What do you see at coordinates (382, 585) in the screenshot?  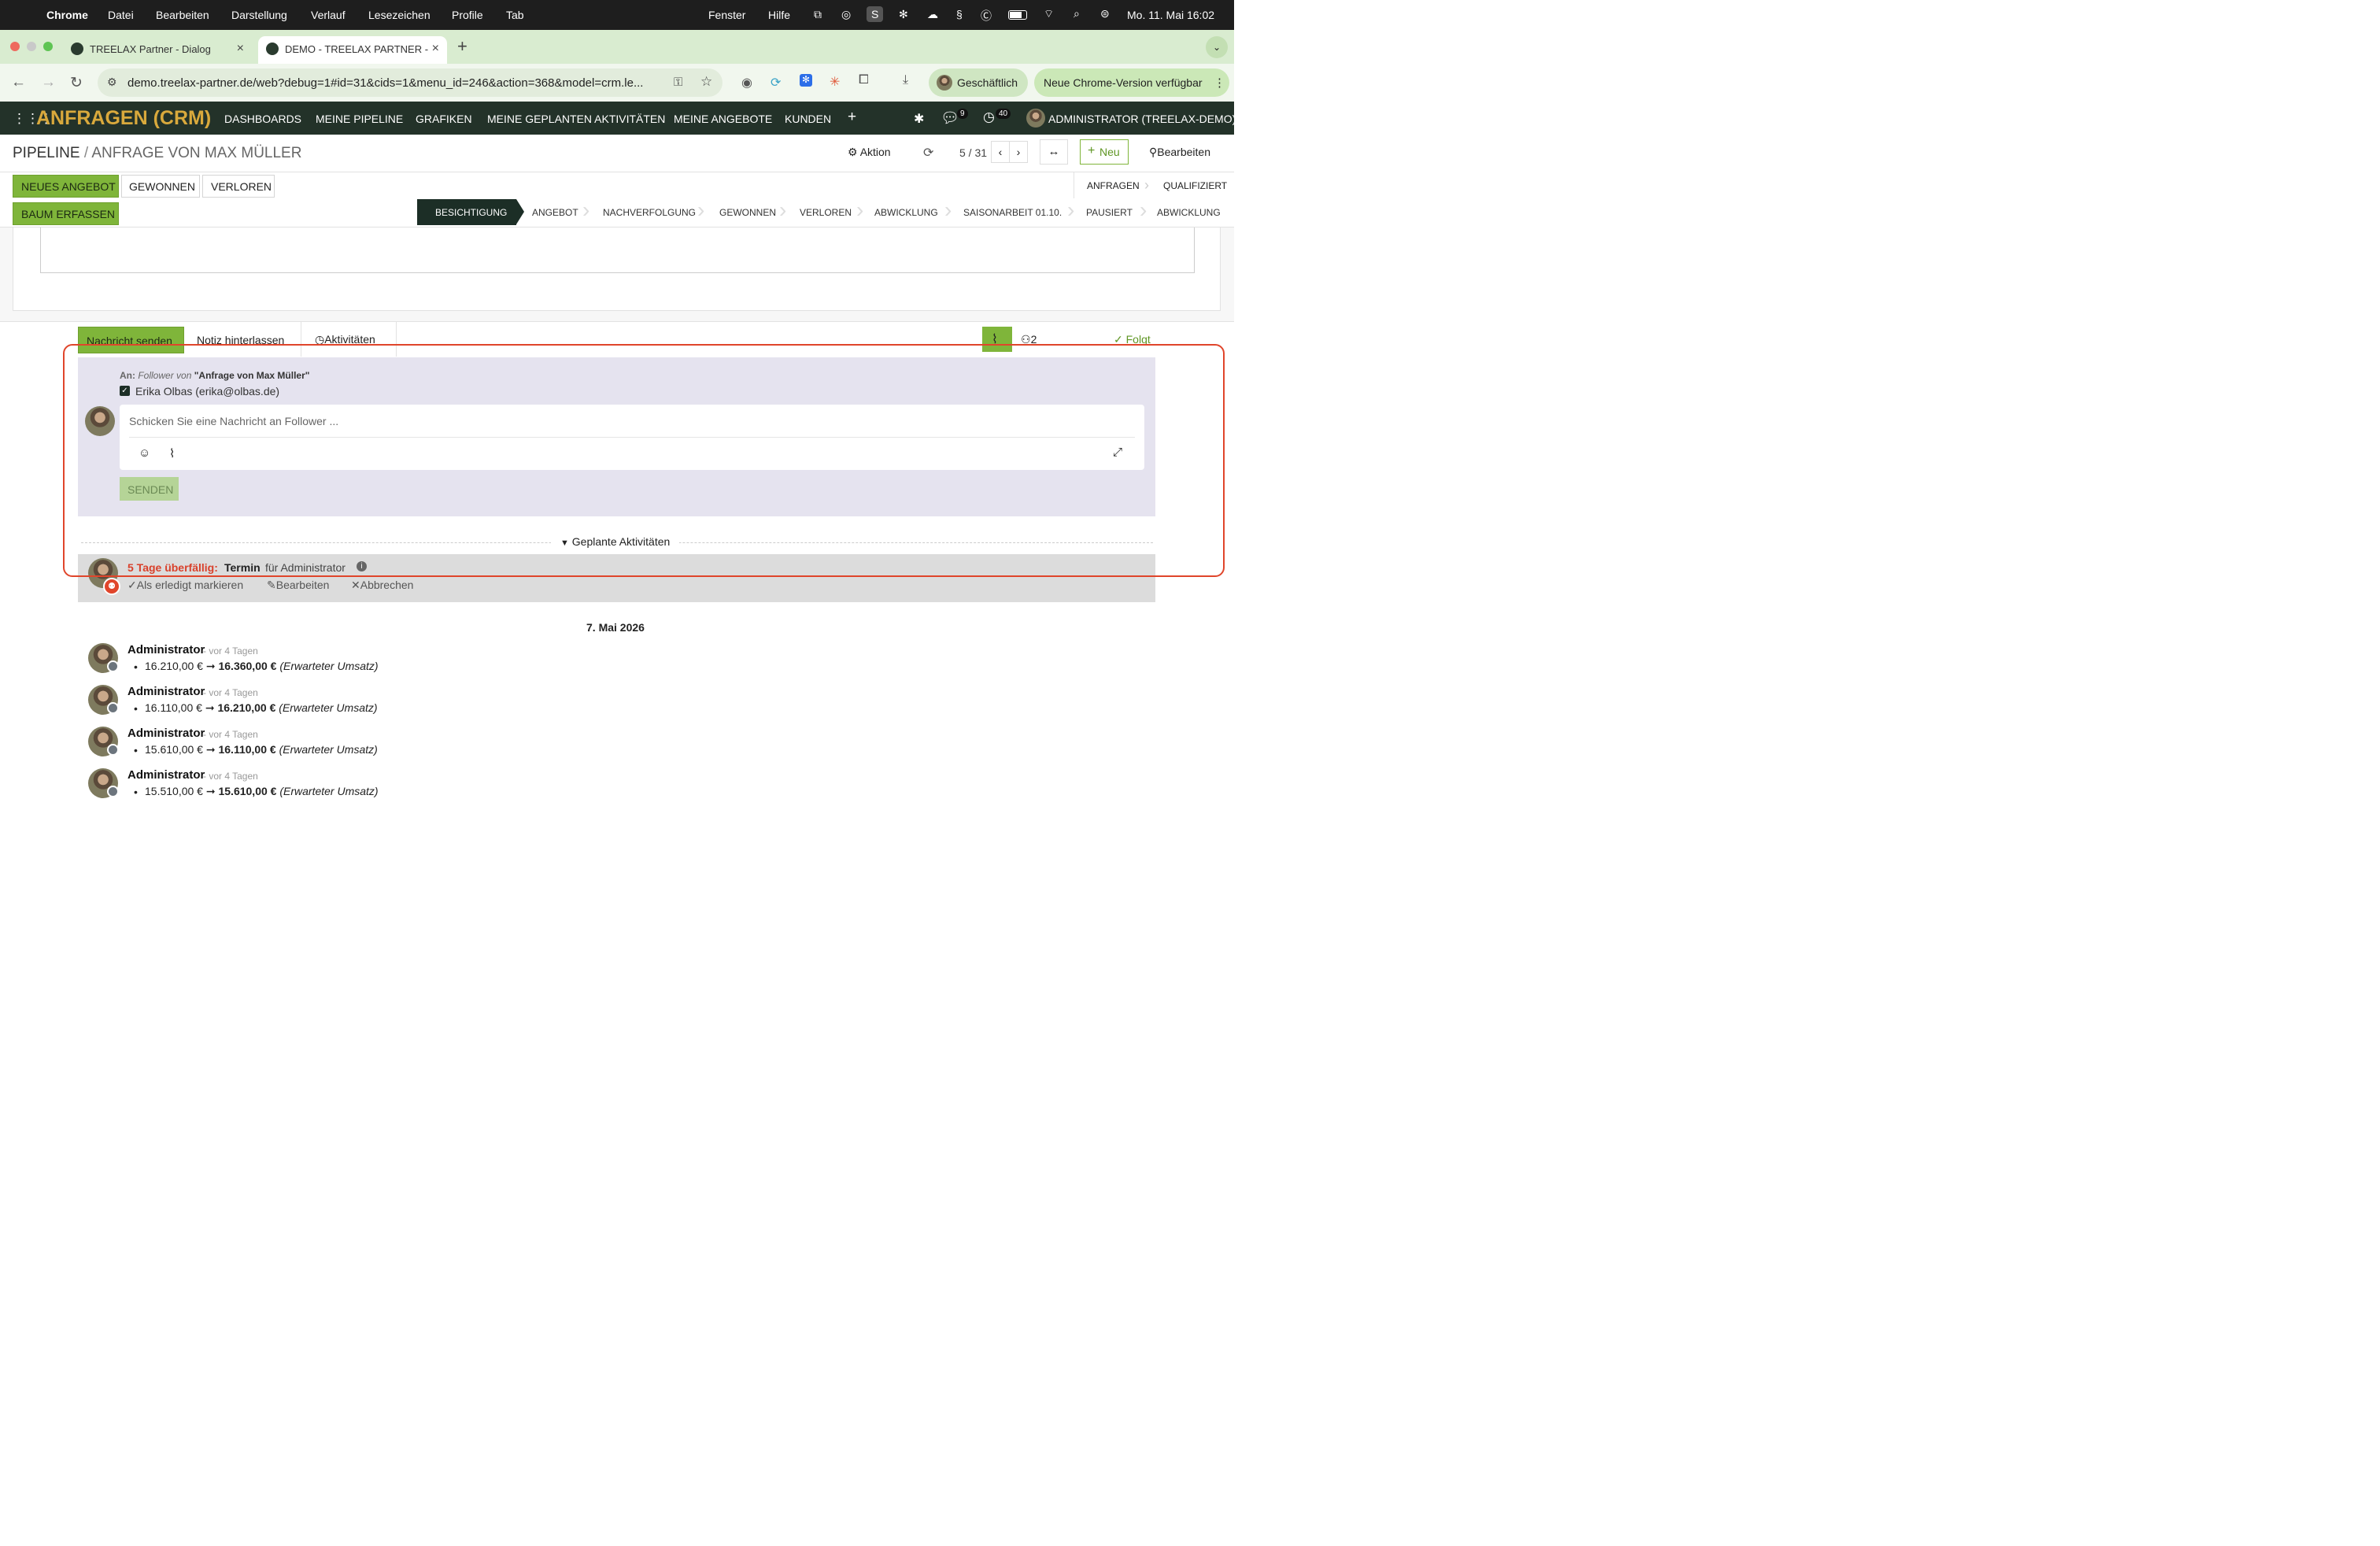 I see `cancel-activity-button: ✕Abbrechen` at bounding box center [382, 585].